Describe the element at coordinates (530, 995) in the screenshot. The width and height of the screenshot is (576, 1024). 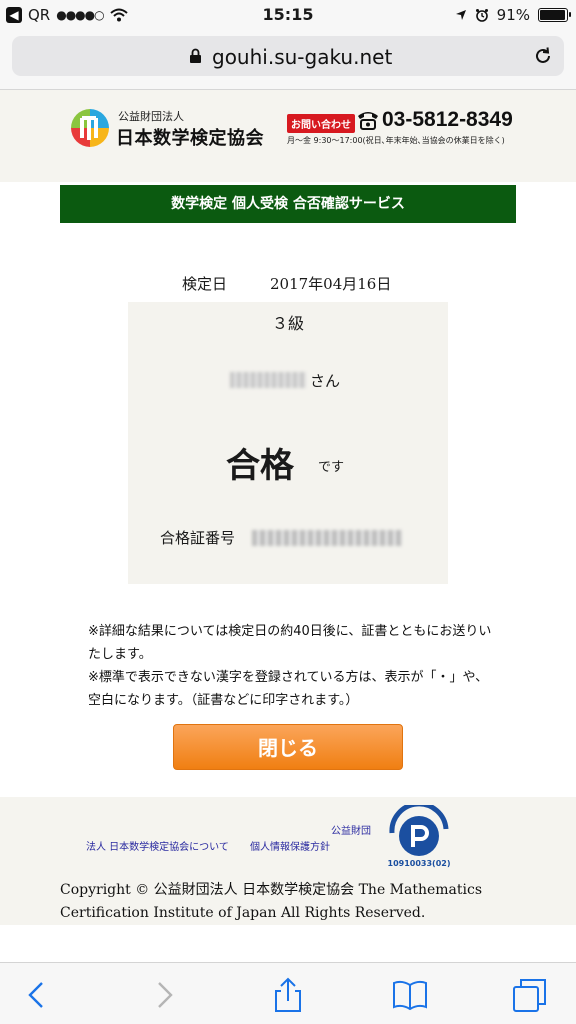
I see `tabs-icon` at that location.